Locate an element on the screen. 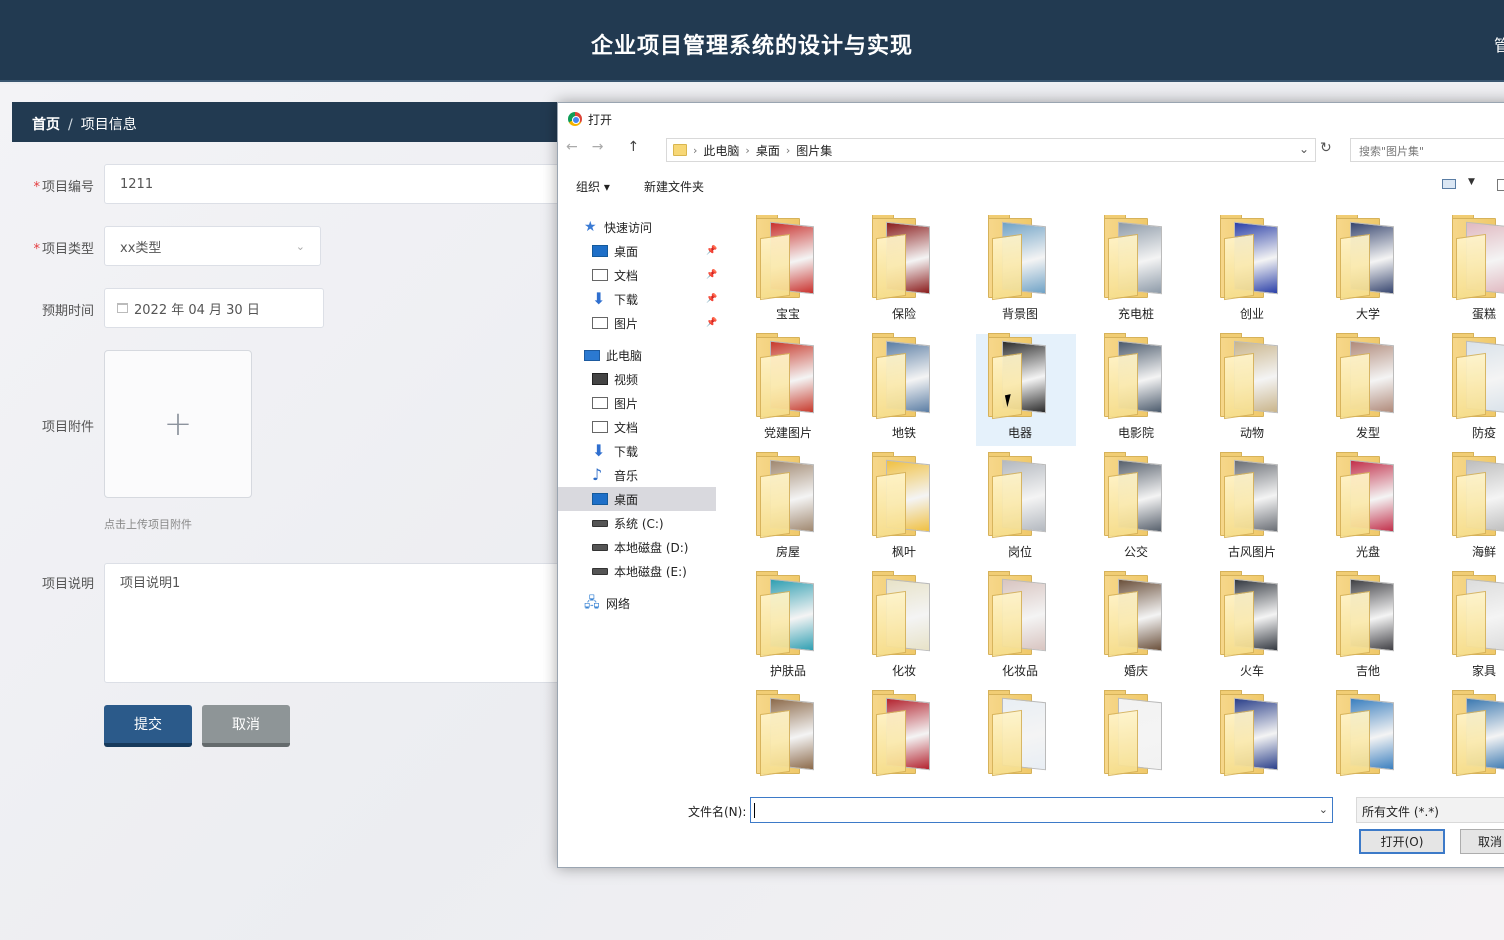 Image resolution: width=1504 pixels, height=940 pixels. chevron-down-icon: ⌄ is located at coordinates (1323, 809).